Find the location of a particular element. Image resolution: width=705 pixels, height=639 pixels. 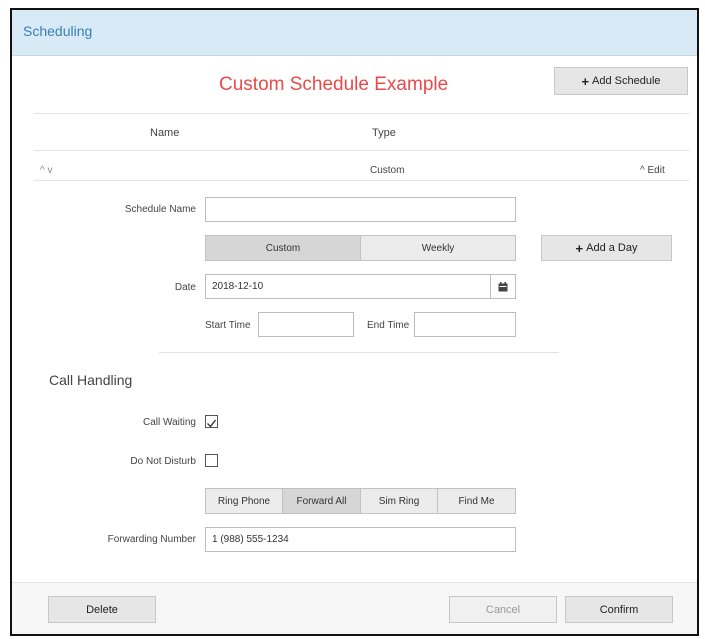

start-time-input is located at coordinates (306, 324).